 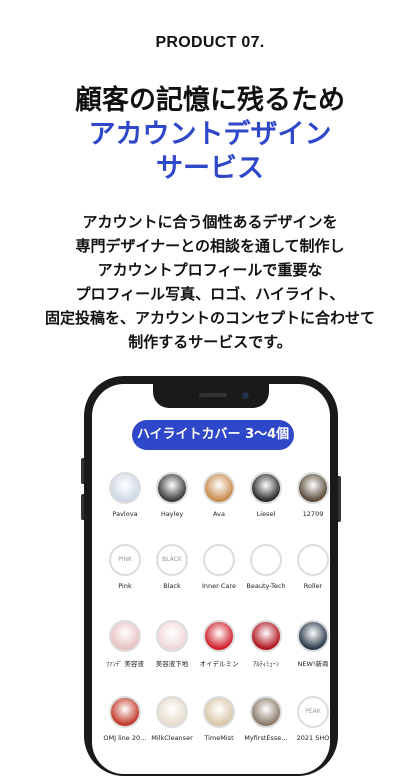 What do you see at coordinates (313, 514) in the screenshot?
I see `highlight-label: 12709` at bounding box center [313, 514].